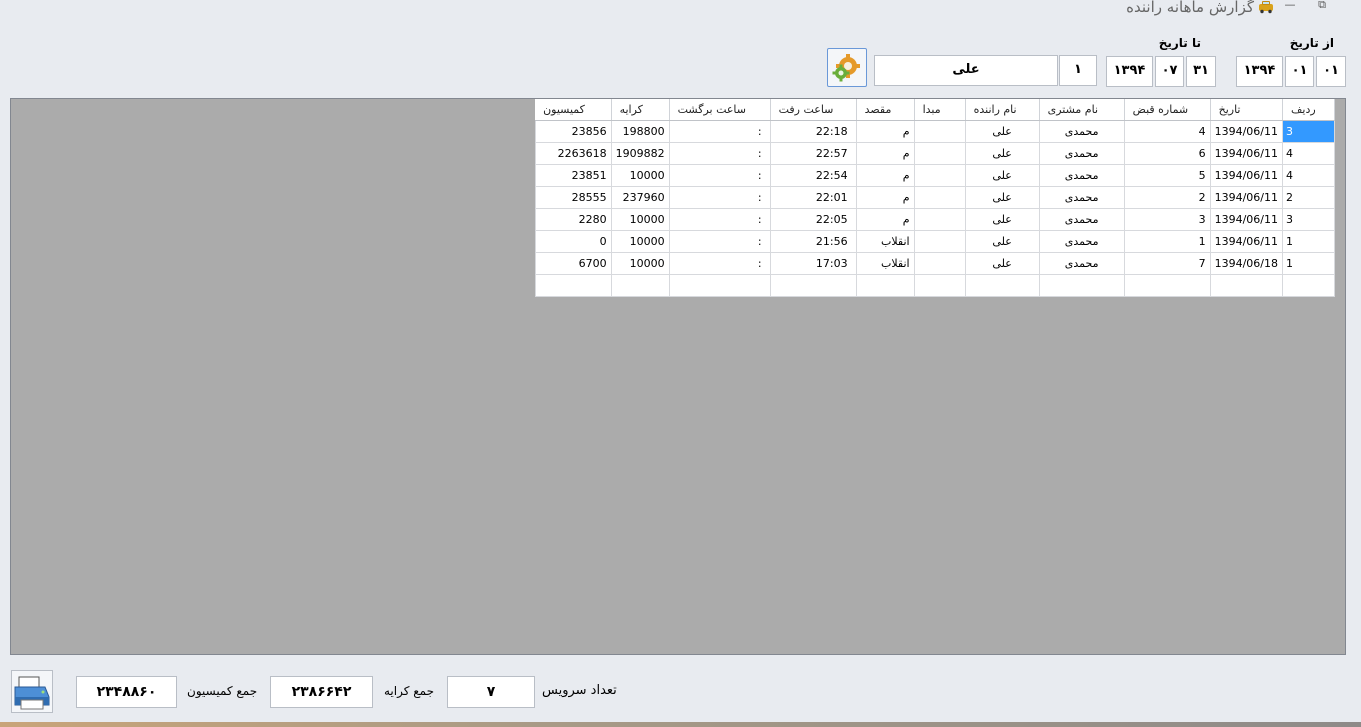  What do you see at coordinates (1308, 285) in the screenshot?
I see `empty-cell-row-number` at bounding box center [1308, 285].